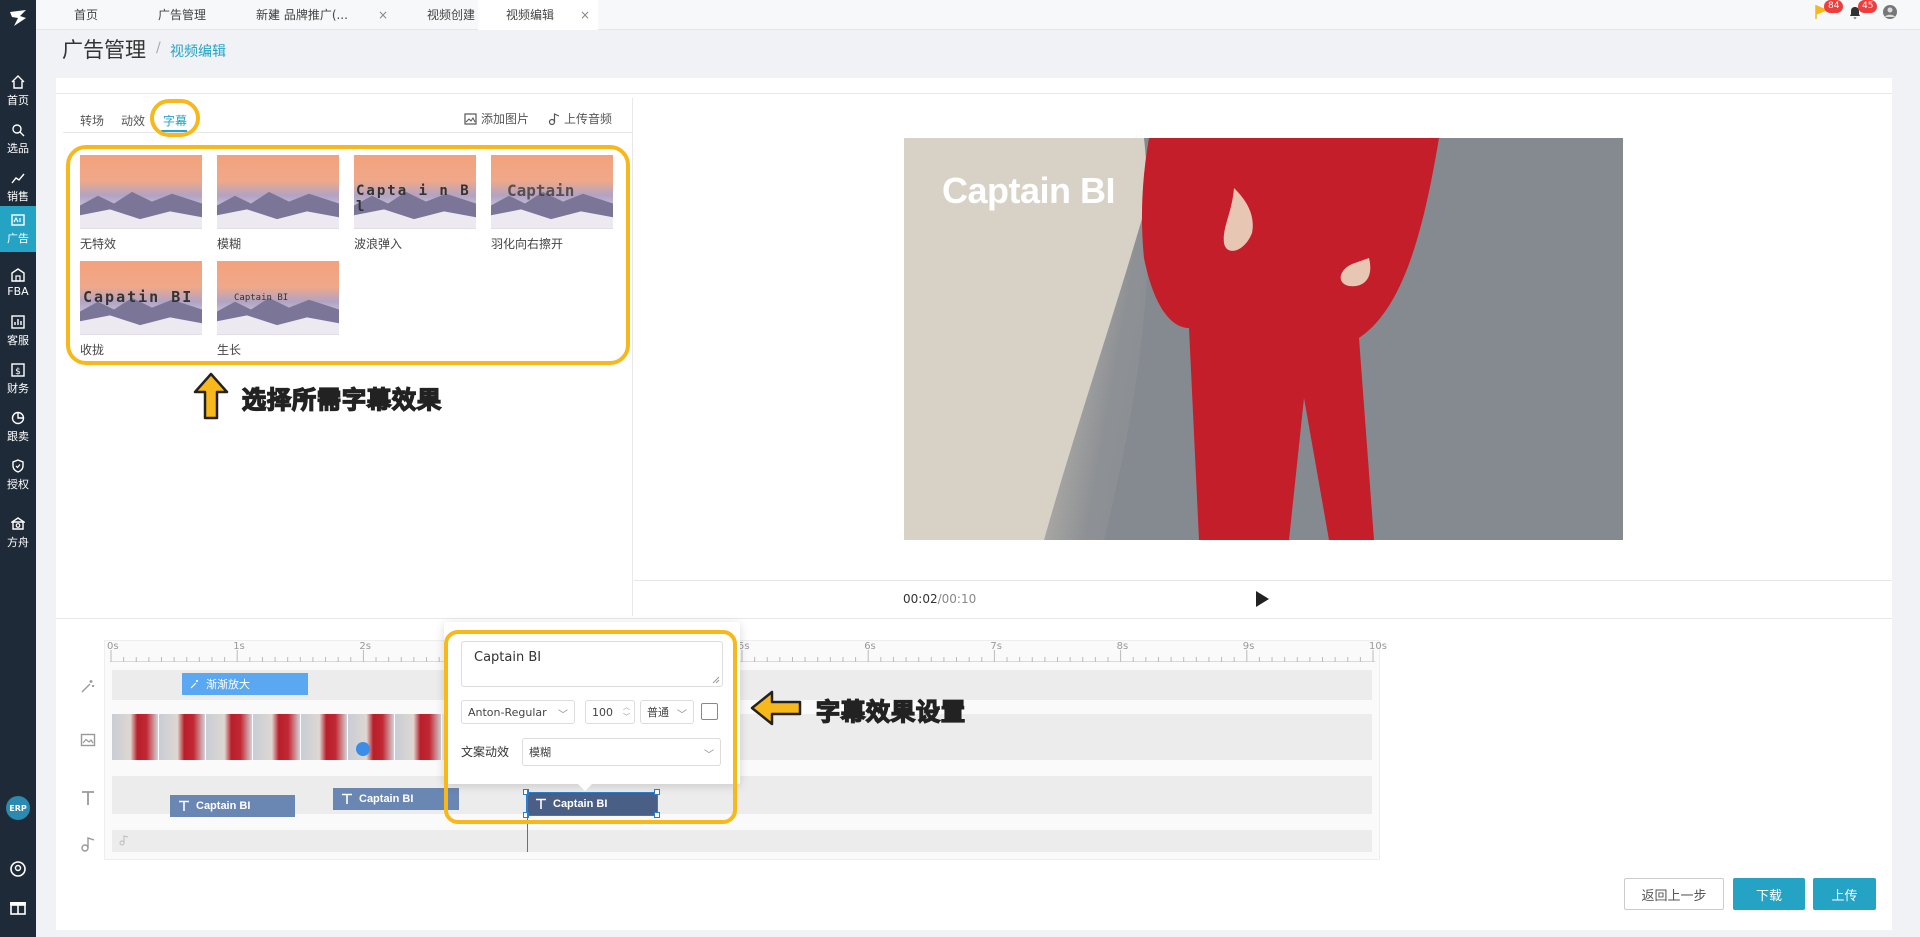 Image resolution: width=1920 pixels, height=937 pixels. What do you see at coordinates (18, 379) in the screenshot?
I see `sidebar-item-finance: $ 财务` at bounding box center [18, 379].